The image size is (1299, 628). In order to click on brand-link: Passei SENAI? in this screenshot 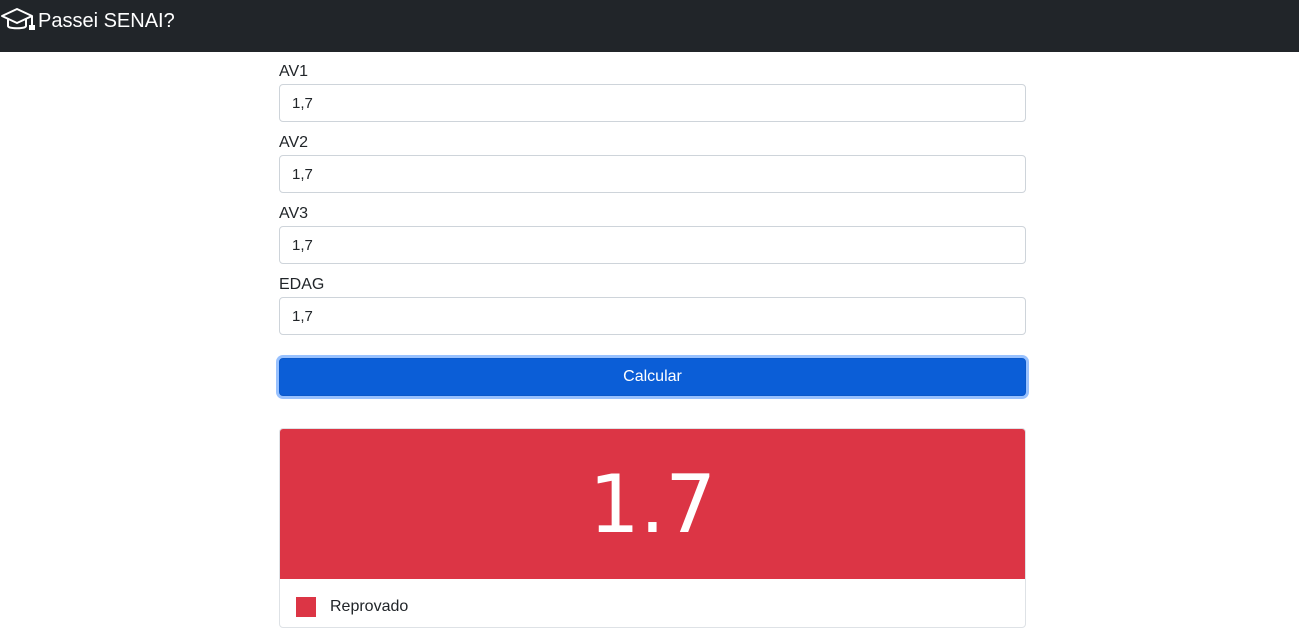, I will do `click(87, 21)`.